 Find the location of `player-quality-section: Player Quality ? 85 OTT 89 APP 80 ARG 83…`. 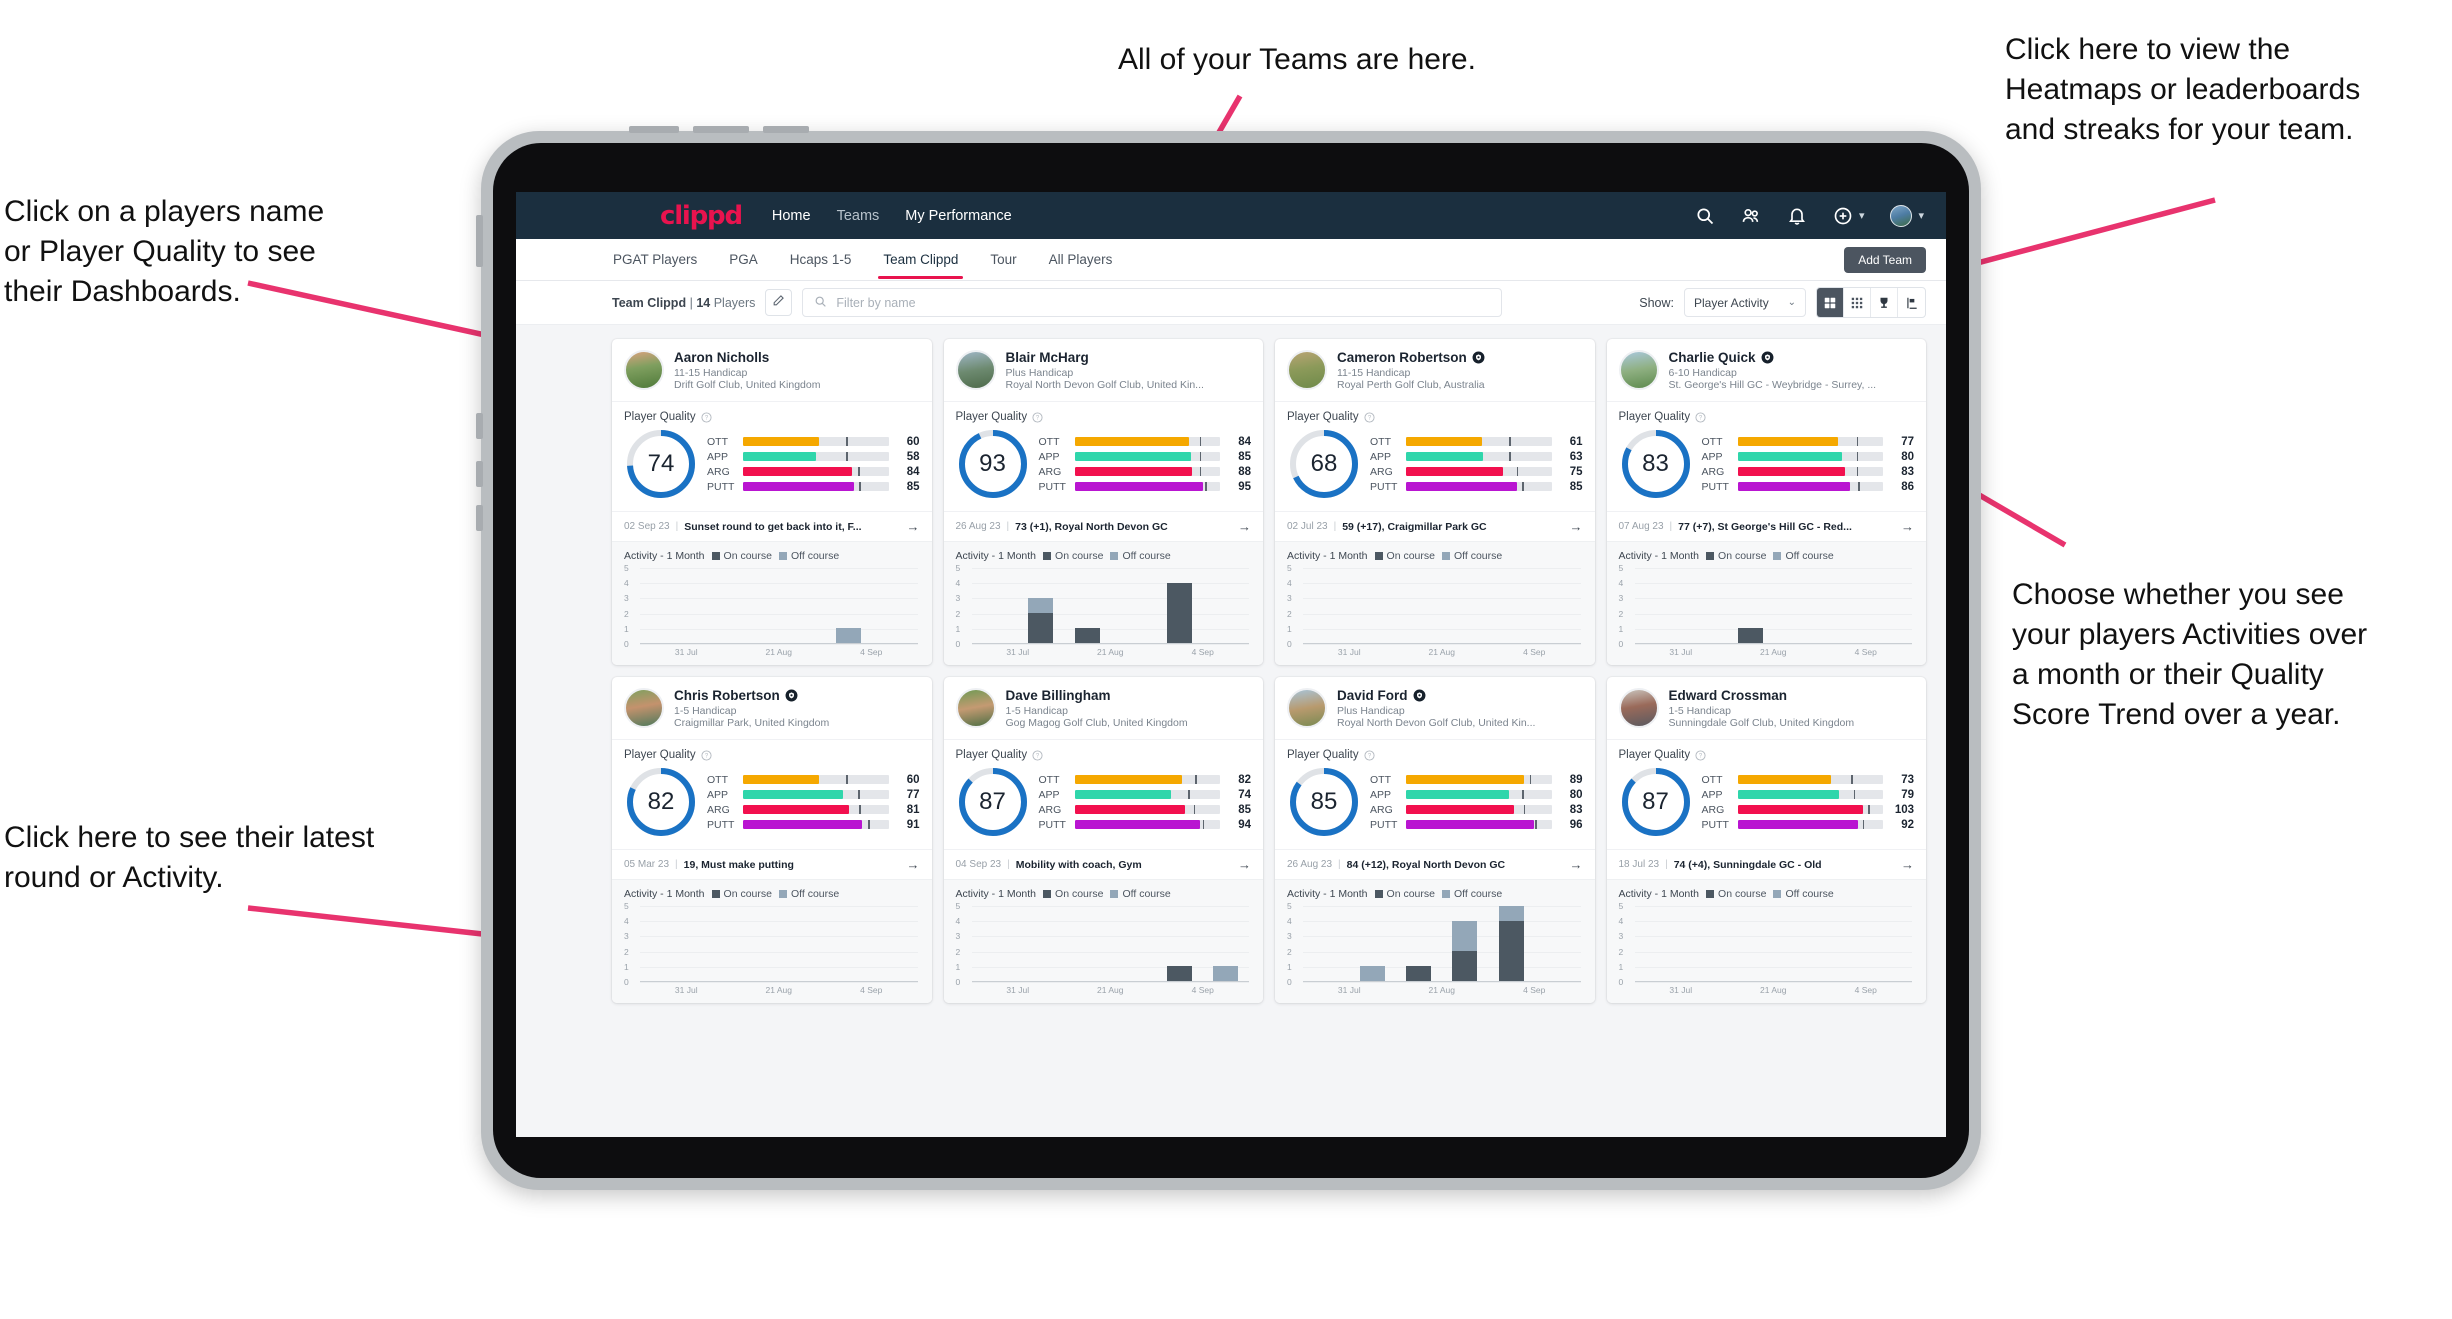

player-quality-section: Player Quality ? 85 OTT 89 APP 80 ARG 83… is located at coordinates (1435, 794).